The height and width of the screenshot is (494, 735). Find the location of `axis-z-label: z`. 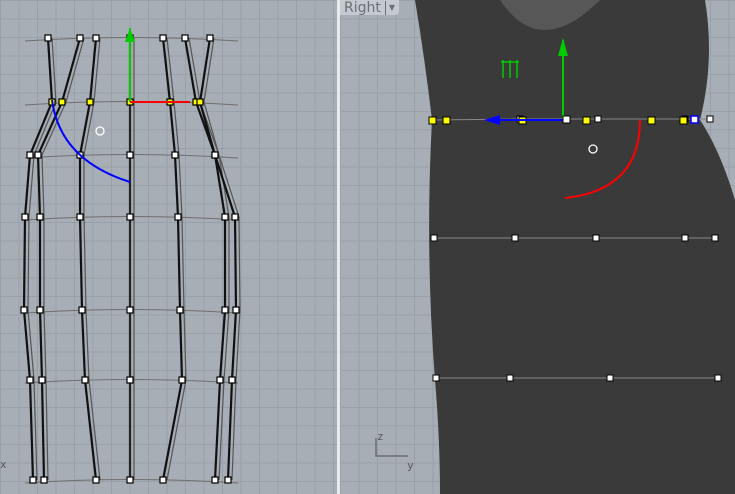

axis-z-label: z is located at coordinates (380, 436).